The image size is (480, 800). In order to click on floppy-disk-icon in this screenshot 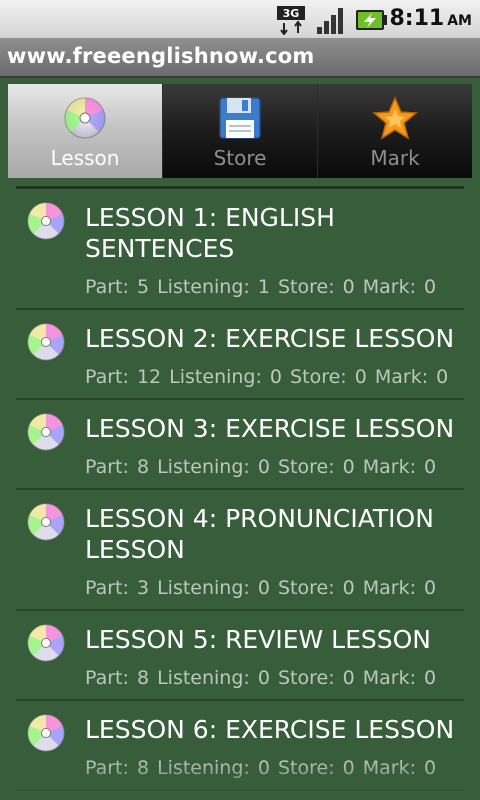, I will do `click(240, 118)`.